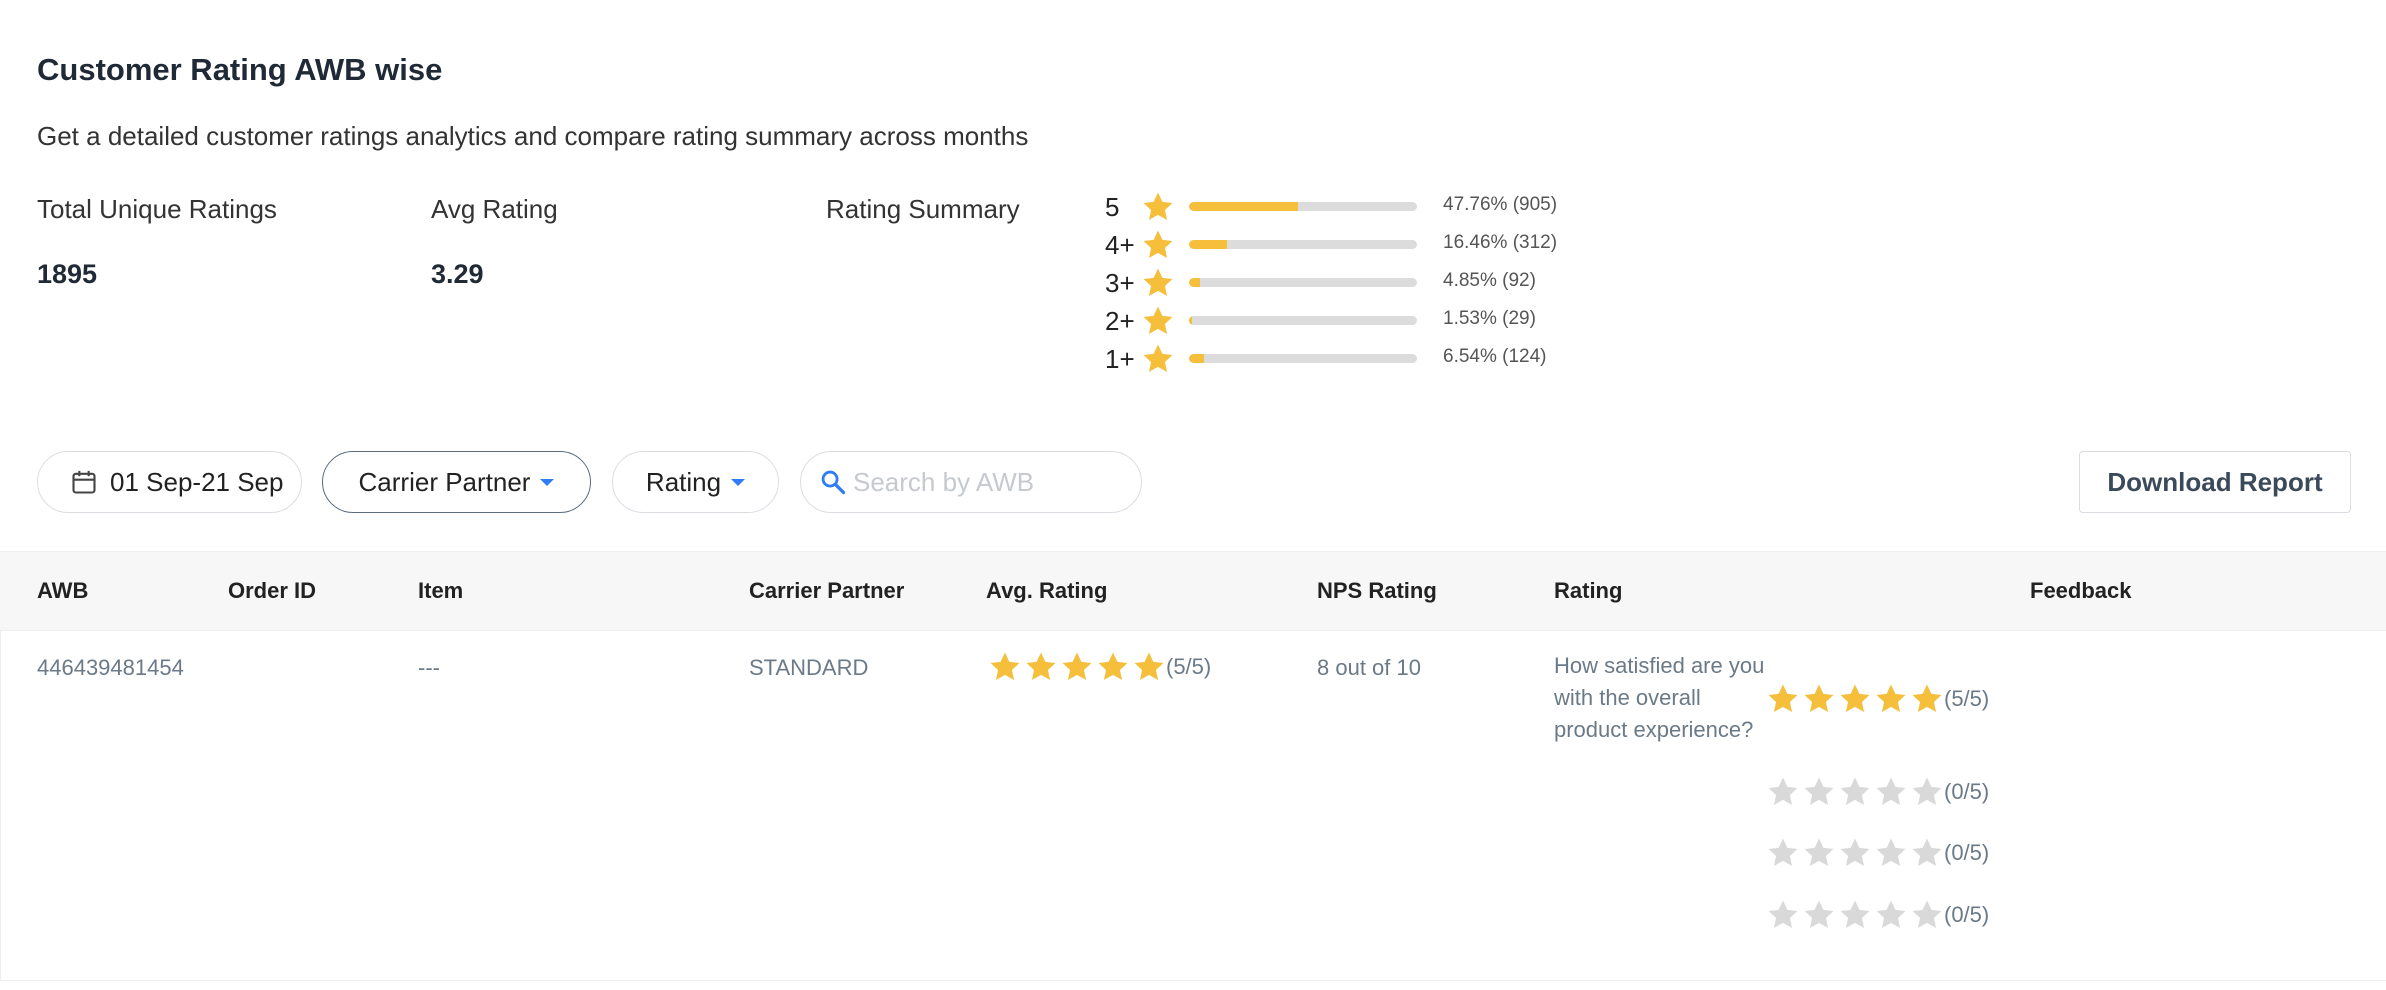 The width and height of the screenshot is (2386, 990). I want to click on header-rating: Rating, so click(1588, 590).